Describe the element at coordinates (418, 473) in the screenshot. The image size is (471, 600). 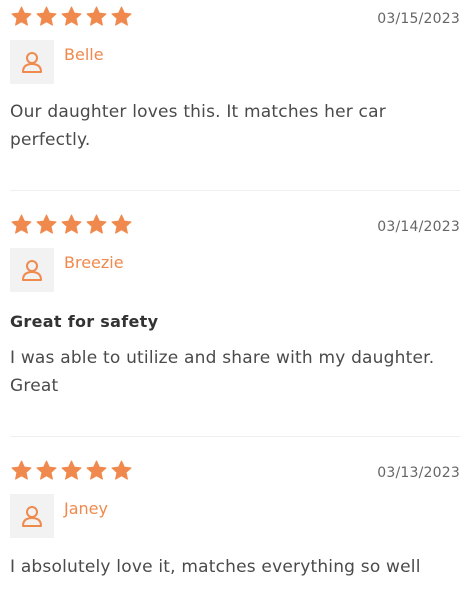
I see `review-date: 03/13/2023` at that location.